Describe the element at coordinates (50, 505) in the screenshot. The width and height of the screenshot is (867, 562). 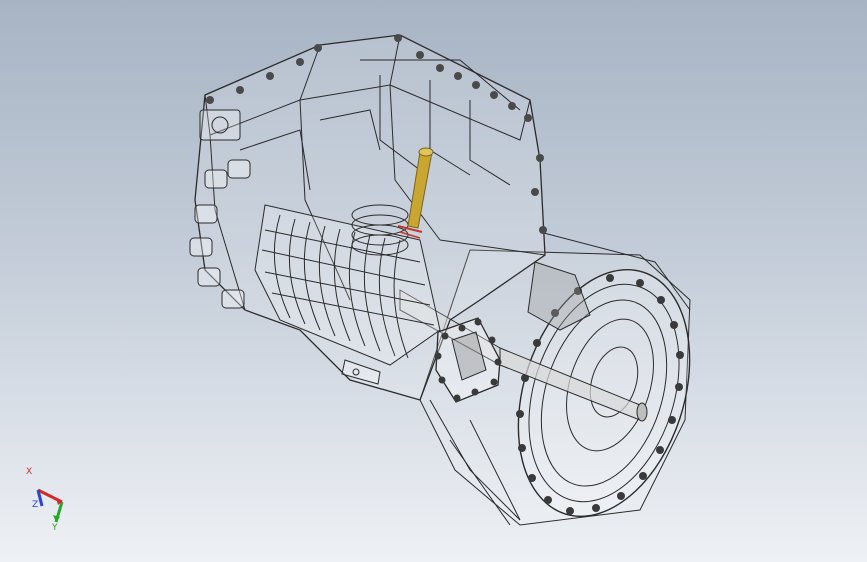
I see `axis-triad` at that location.